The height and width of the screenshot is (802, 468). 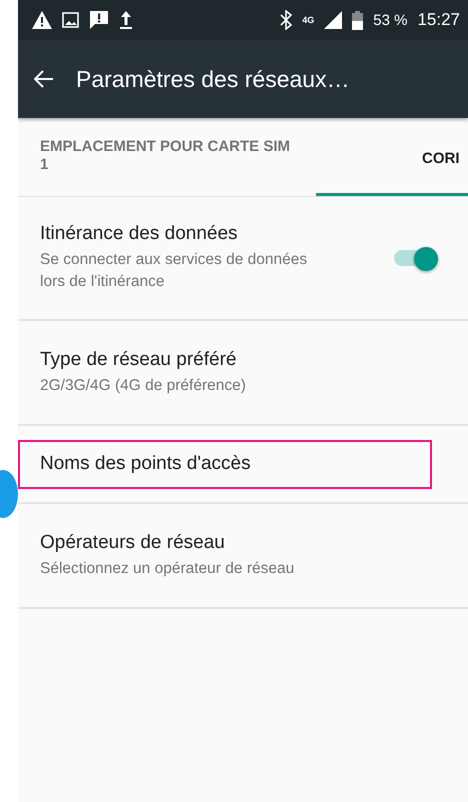 I want to click on tab: CORI, so click(x=392, y=157).